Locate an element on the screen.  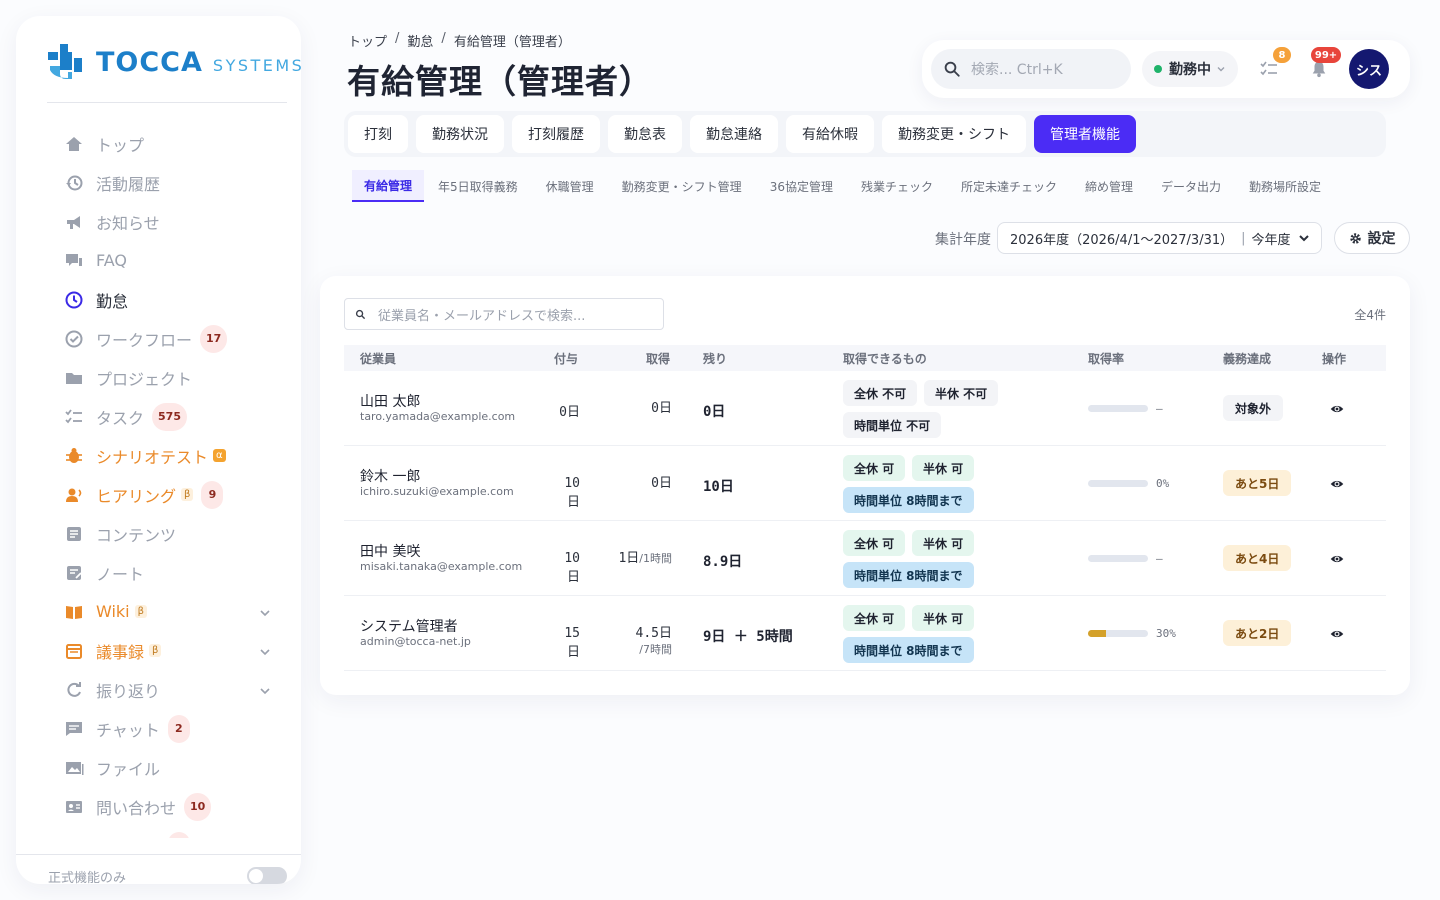
employee-email: taro.yamada@example.com is located at coordinates (438, 416).